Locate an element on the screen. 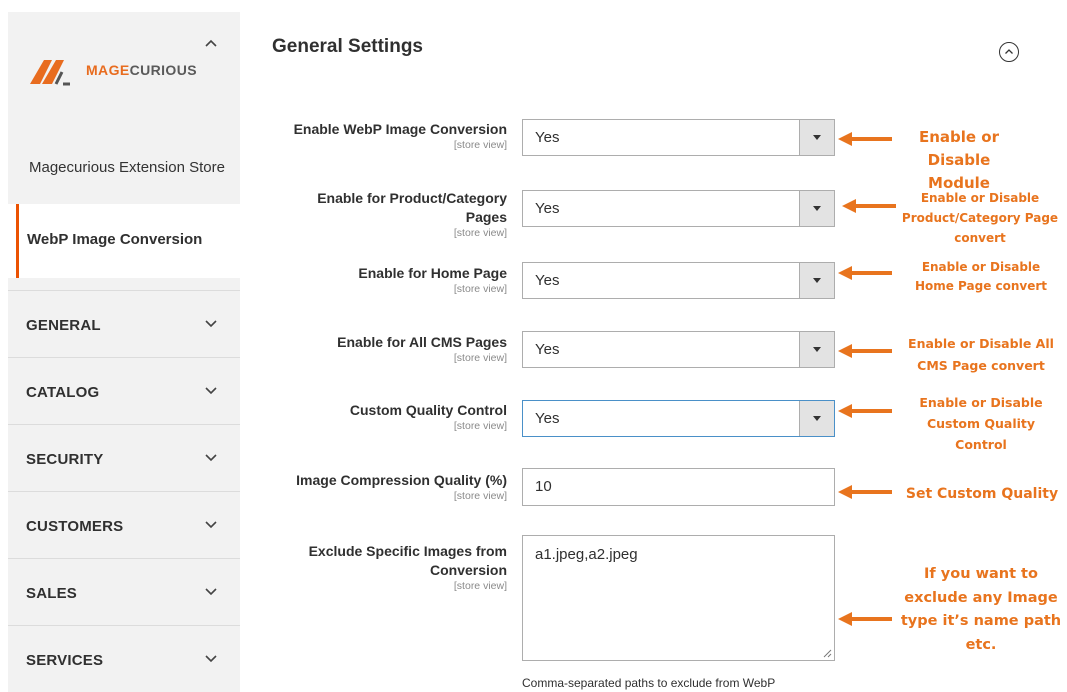 The image size is (1067, 692). annotation-module: Enable or Disable Module is located at coordinates (959, 160).